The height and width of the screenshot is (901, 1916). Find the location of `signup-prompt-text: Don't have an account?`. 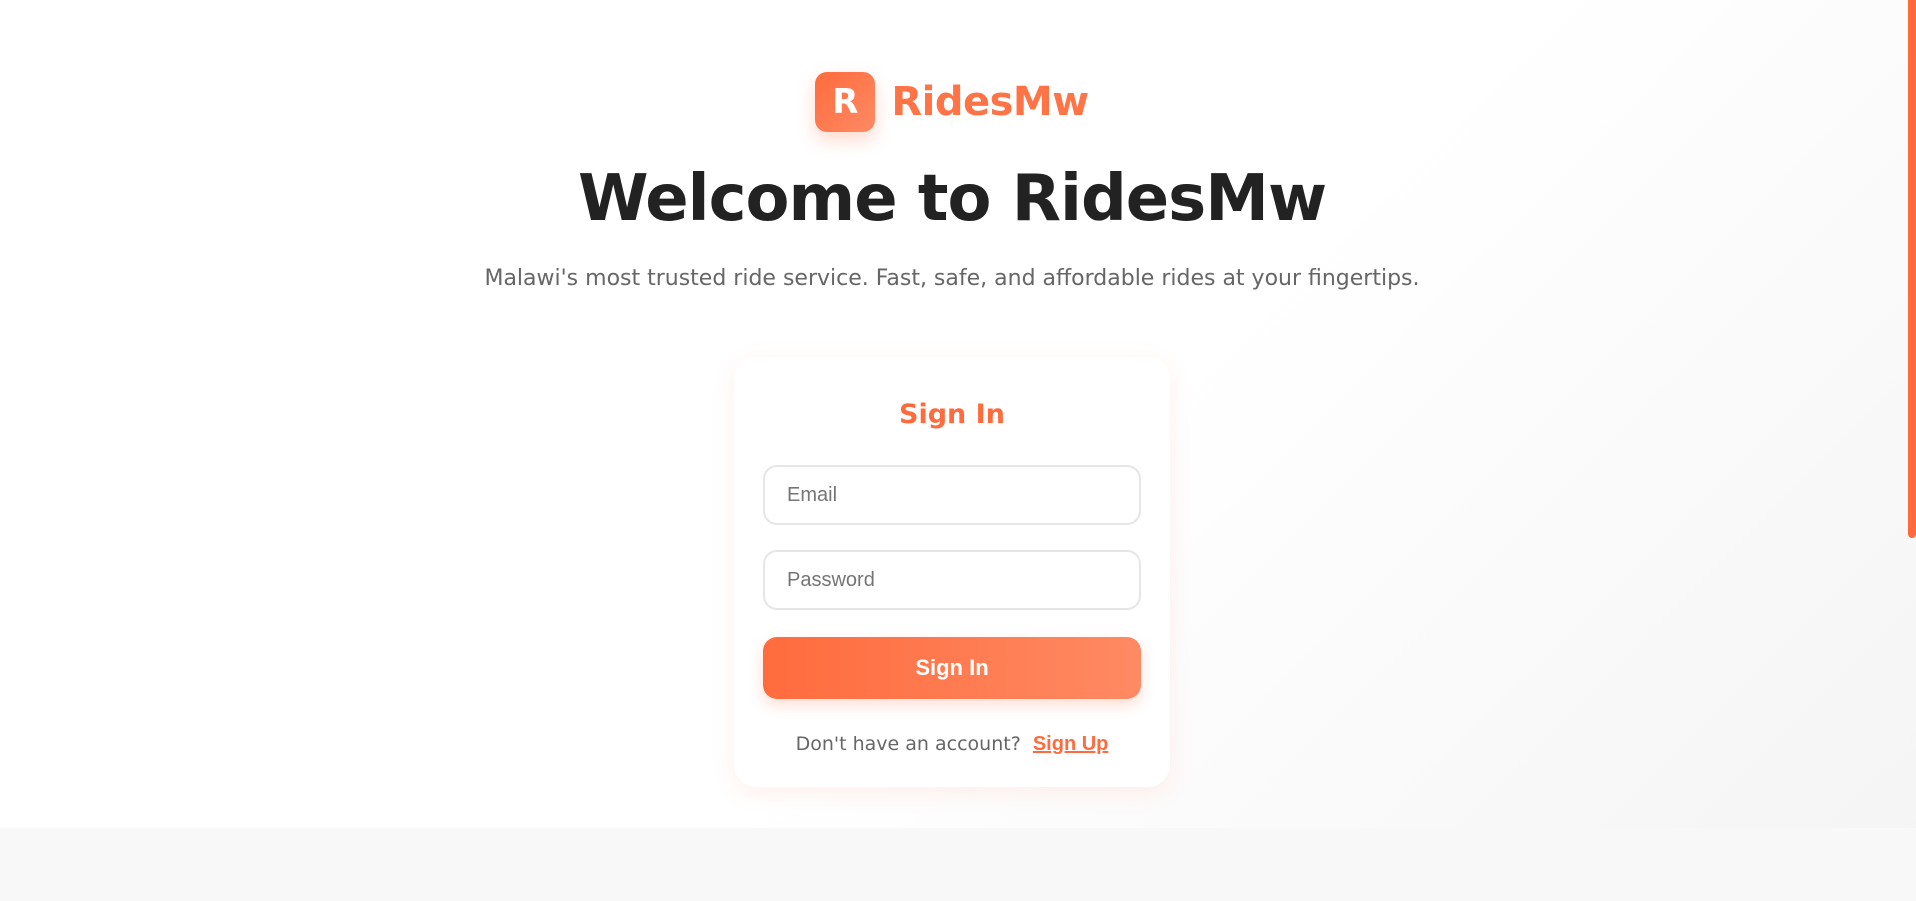

signup-prompt-text: Don't have an account? is located at coordinates (908, 744).